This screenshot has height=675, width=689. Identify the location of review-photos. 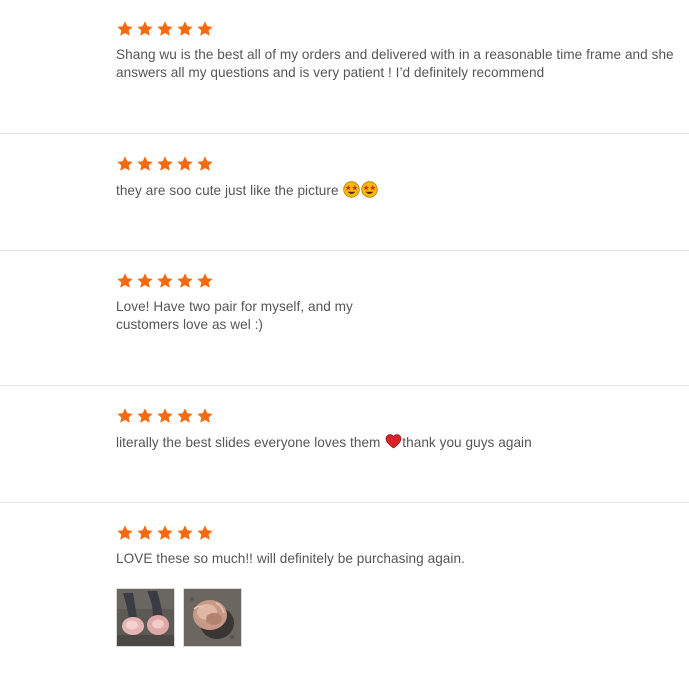
(179, 617).